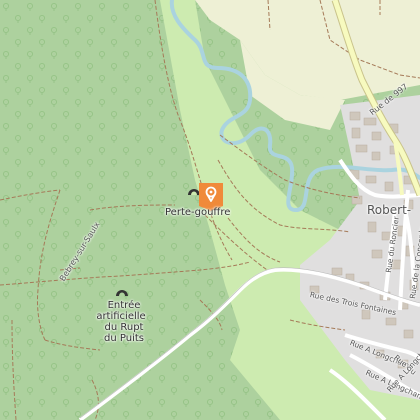 The image size is (420, 420). Describe the element at coordinates (197, 212) in the screenshot. I see `poi-label-perte-gouffre: Perte-gouffre` at that location.